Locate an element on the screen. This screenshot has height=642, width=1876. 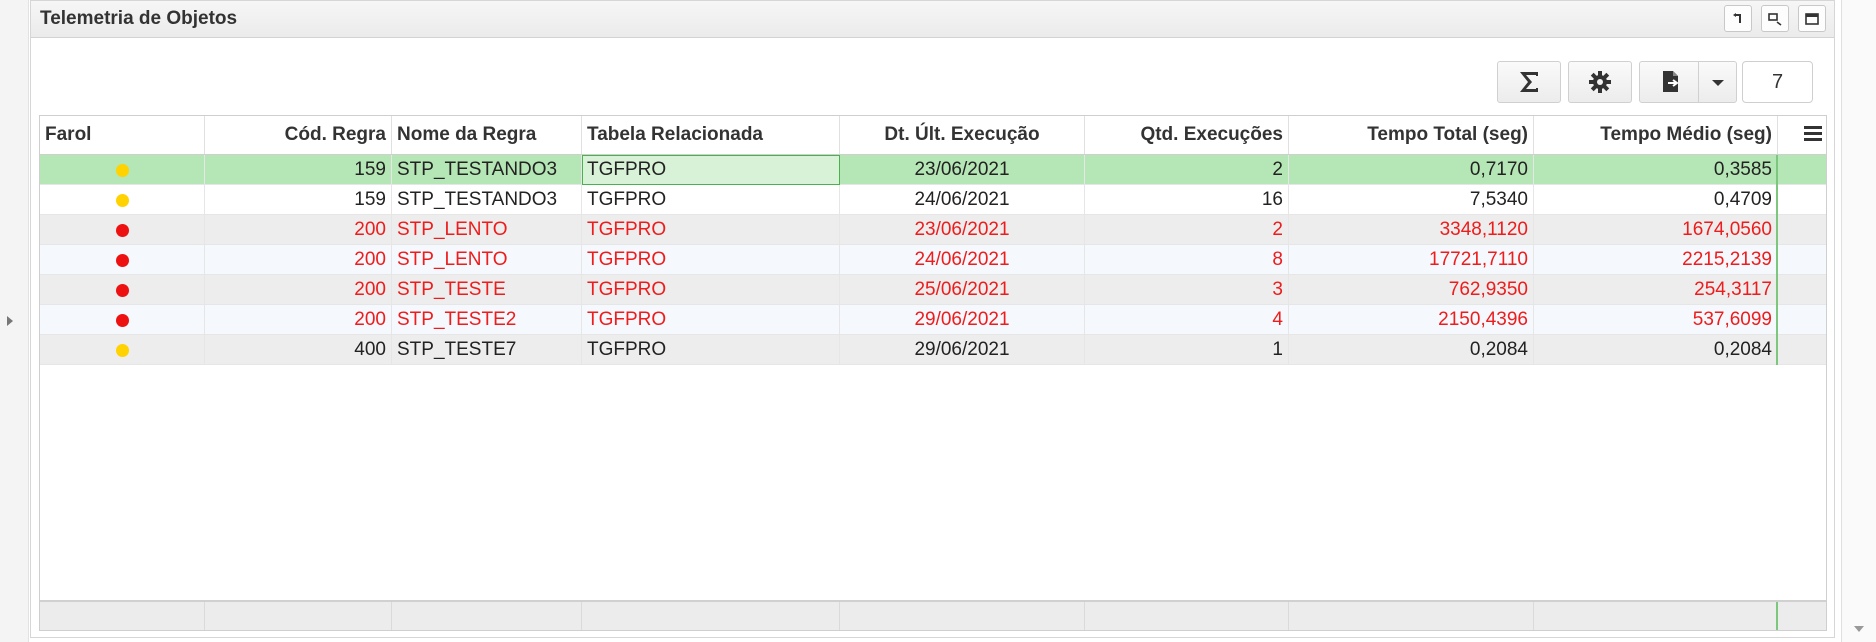
tempo-medio-cell: 537,6099 is located at coordinates (1656, 320).